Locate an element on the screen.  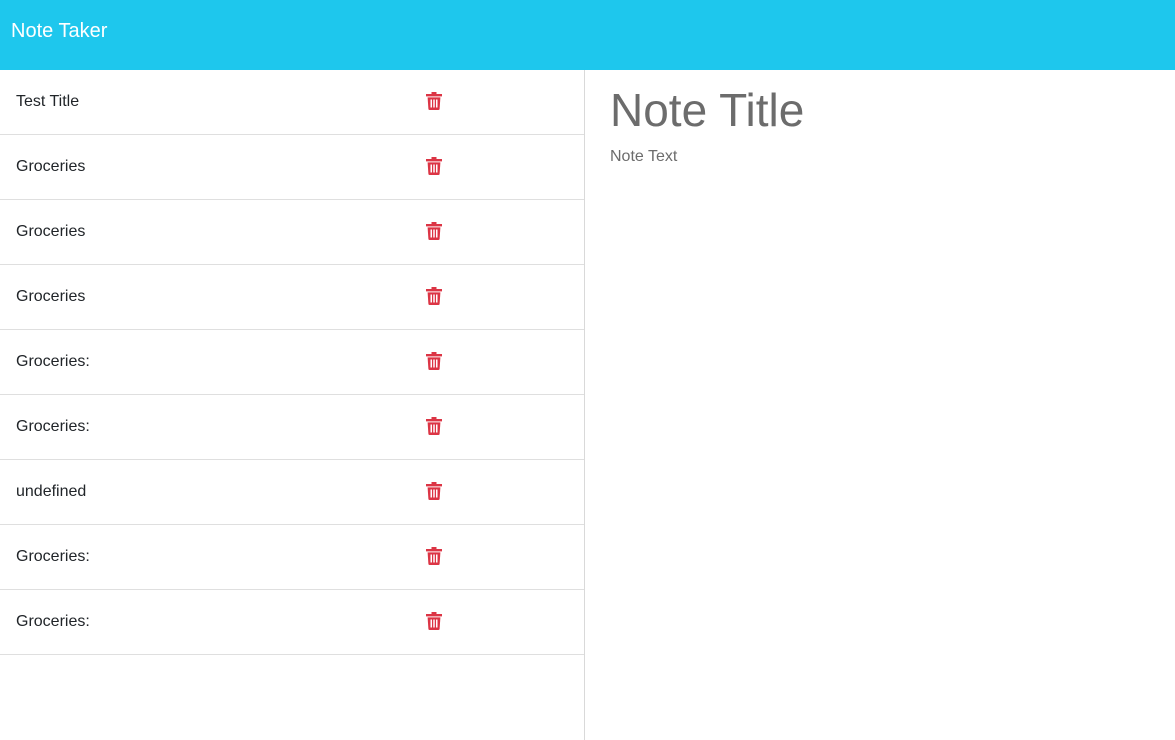
list-item: undefined is located at coordinates (292, 492).